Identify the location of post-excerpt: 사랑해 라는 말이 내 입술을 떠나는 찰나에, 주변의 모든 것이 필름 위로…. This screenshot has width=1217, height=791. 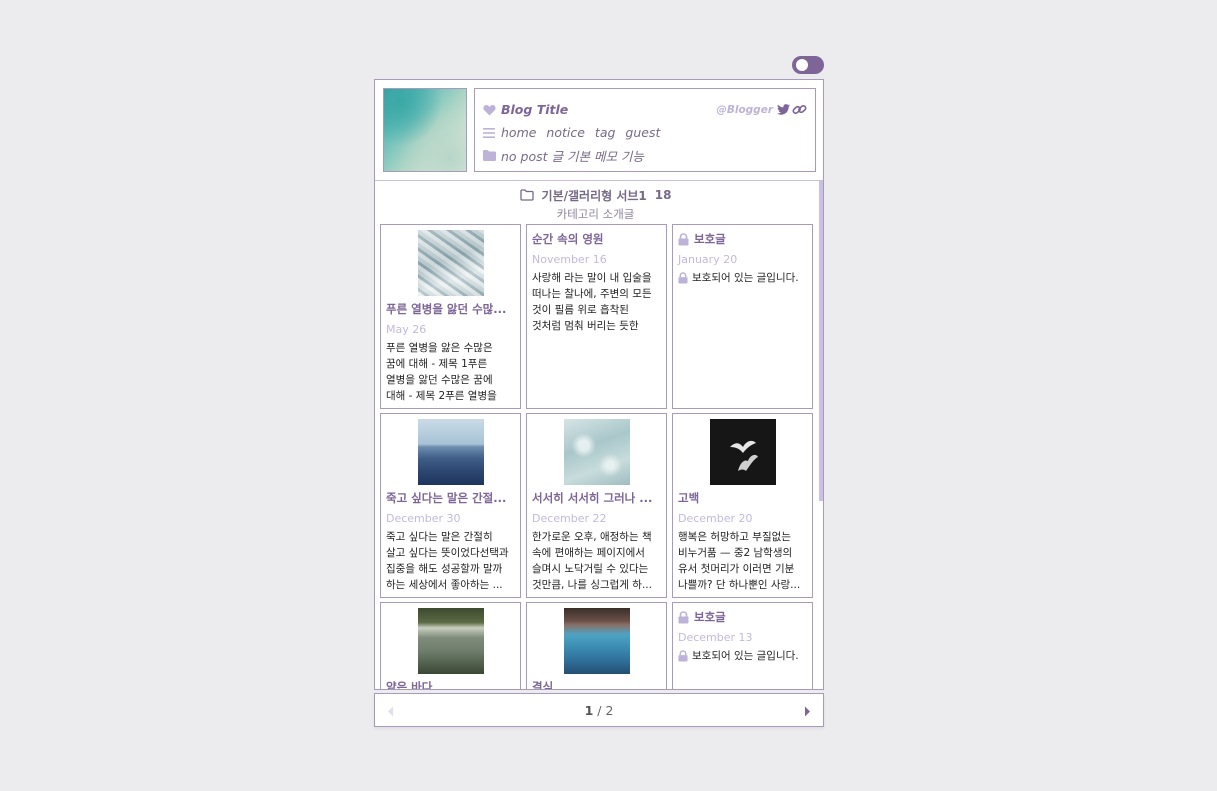
(592, 302).